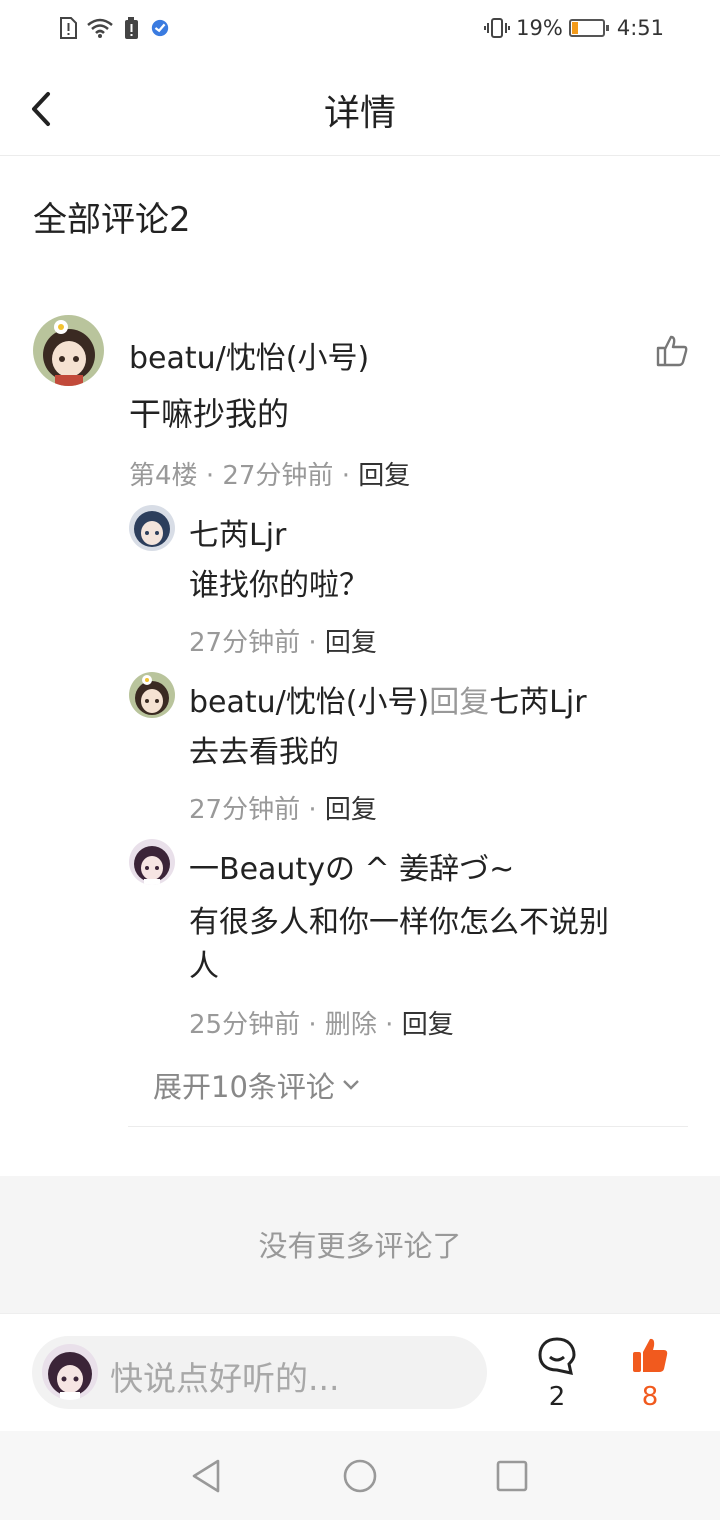 Image resolution: width=720 pixels, height=1520 pixels. I want to click on header: 详情, so click(360, 109).